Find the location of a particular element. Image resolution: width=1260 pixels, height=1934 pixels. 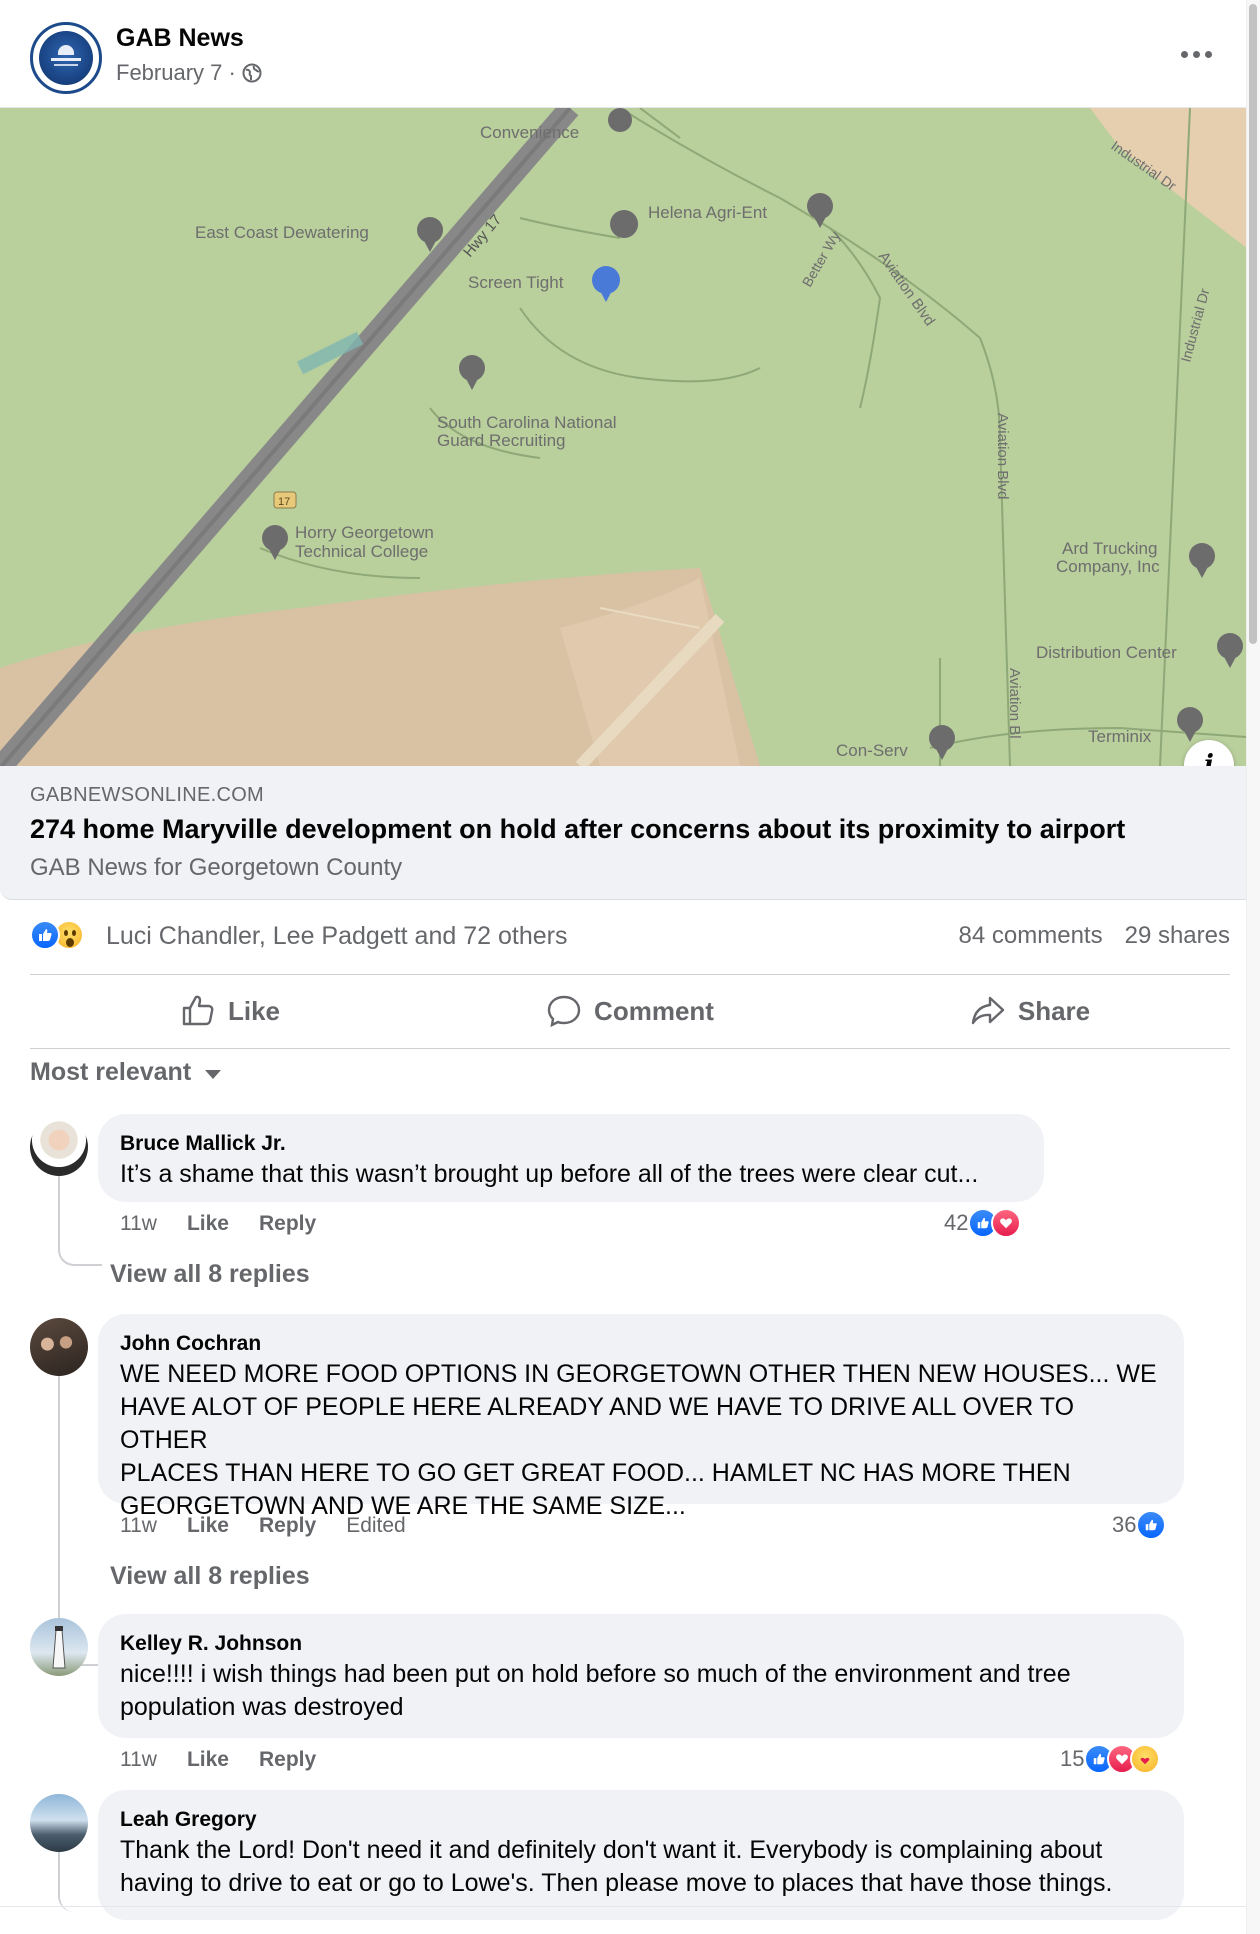

link-subtitle: GAB News for Georgetown County is located at coordinates (216, 867).